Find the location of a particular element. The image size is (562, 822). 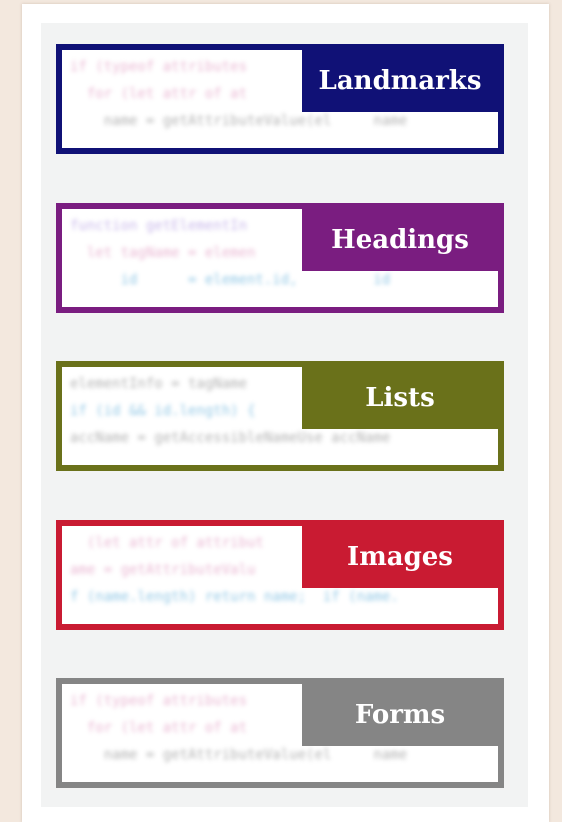

code-line: f (name.length) return name; if (name. is located at coordinates (234, 597).